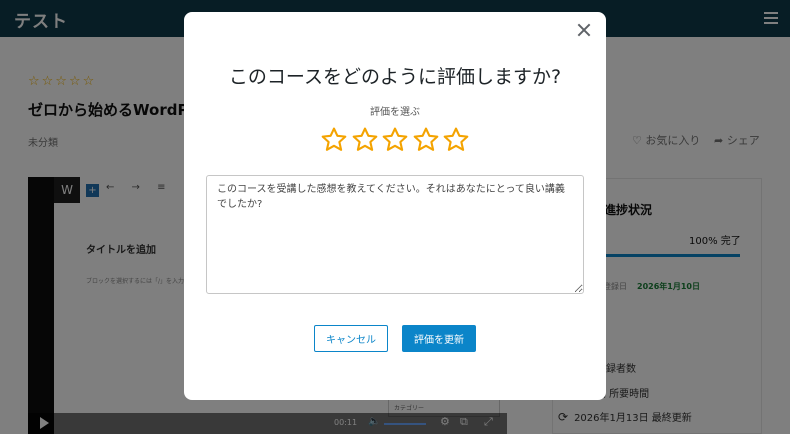  I want to click on star-rating, so click(395, 141).